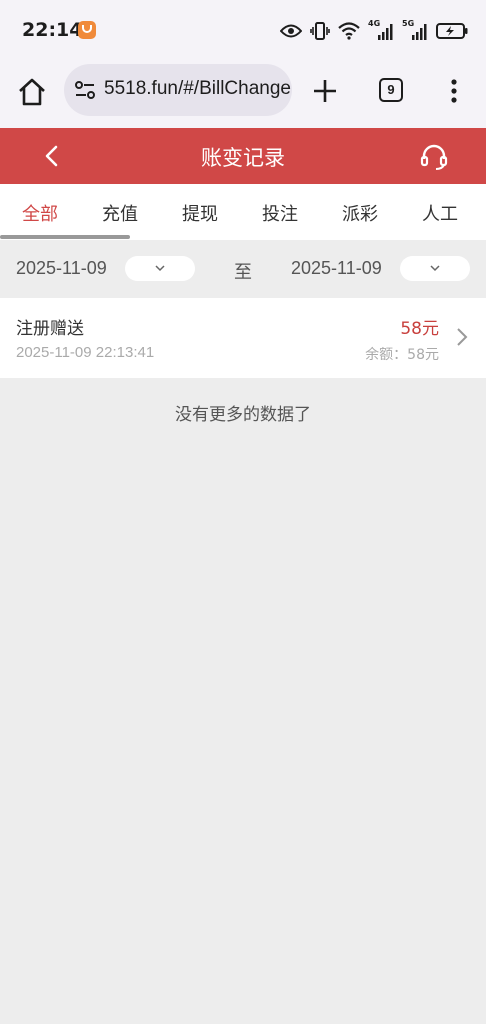 This screenshot has width=486, height=1024. Describe the element at coordinates (65, 237) in the screenshot. I see `tab-indicator` at that location.